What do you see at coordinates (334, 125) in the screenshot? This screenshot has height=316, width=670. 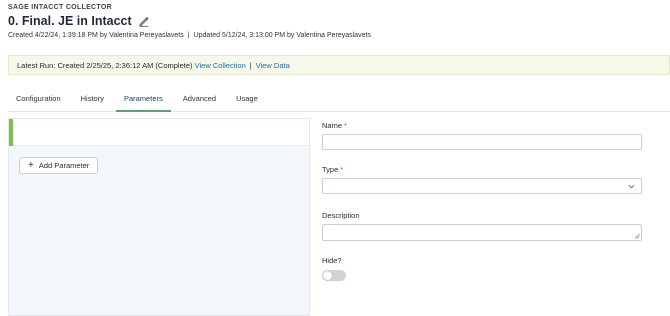 I see `name-label: Name *` at bounding box center [334, 125].